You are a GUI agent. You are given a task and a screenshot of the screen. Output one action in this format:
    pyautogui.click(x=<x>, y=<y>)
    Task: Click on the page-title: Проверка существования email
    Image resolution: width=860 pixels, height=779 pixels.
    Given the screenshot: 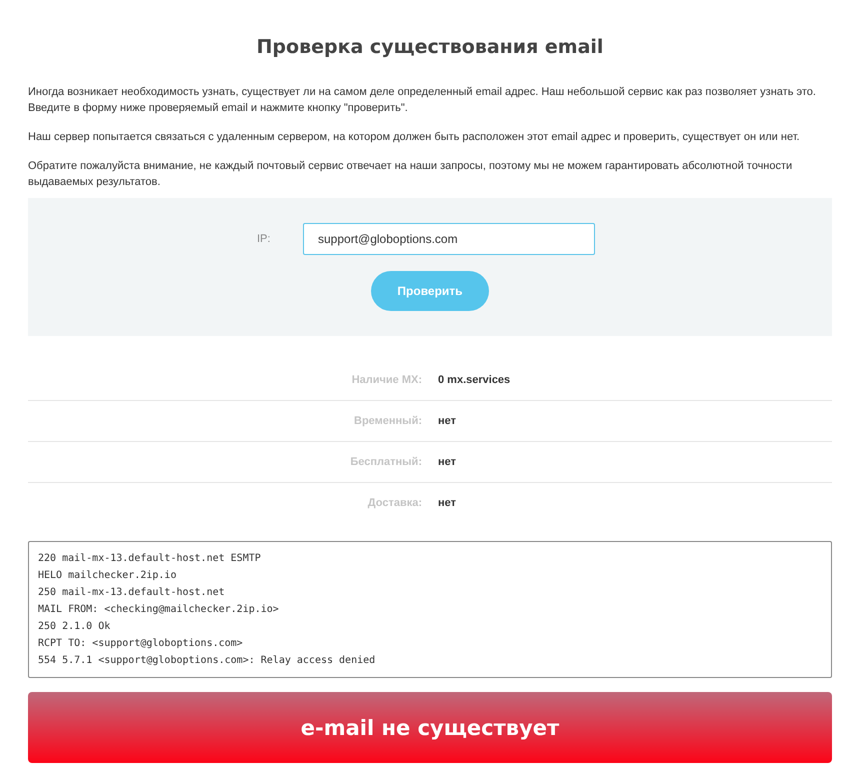 What is the action you would take?
    pyautogui.click(x=430, y=47)
    